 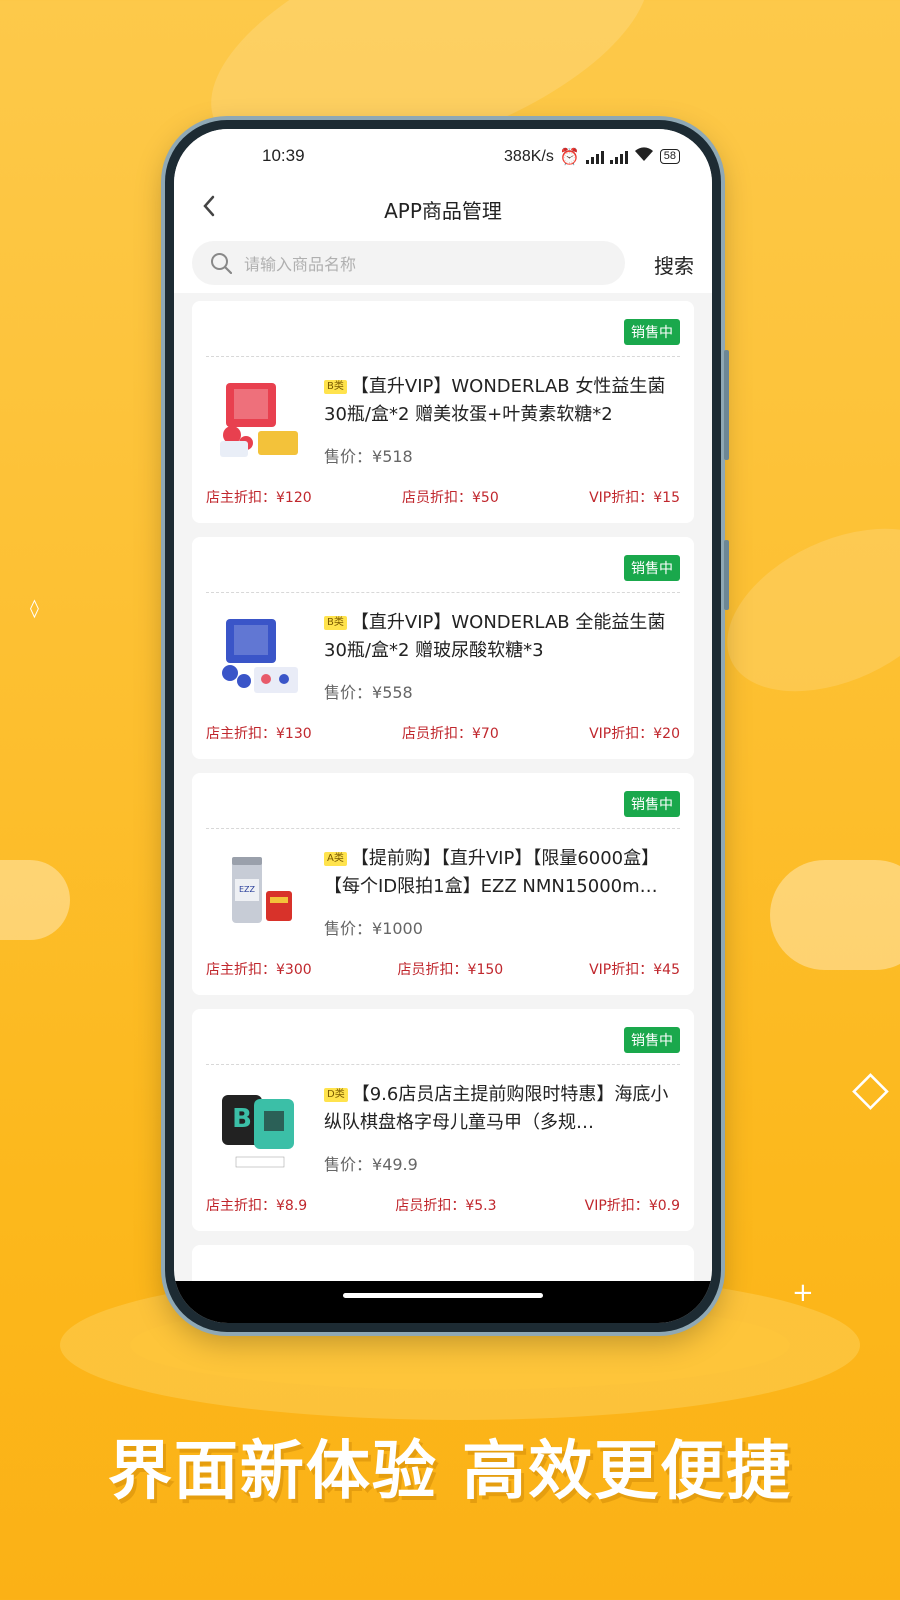 I want to click on bg-blob, so click(x=800, y=610).